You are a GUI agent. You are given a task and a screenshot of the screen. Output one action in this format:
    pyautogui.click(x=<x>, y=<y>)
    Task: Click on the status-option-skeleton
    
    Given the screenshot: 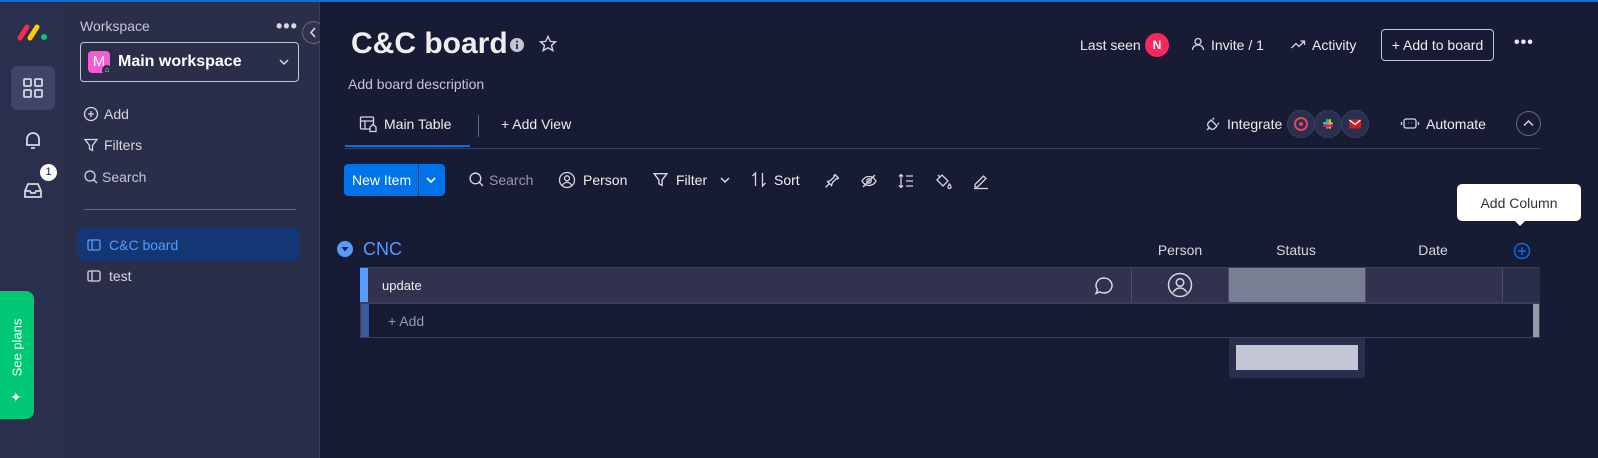 What is the action you would take?
    pyautogui.click(x=1297, y=357)
    